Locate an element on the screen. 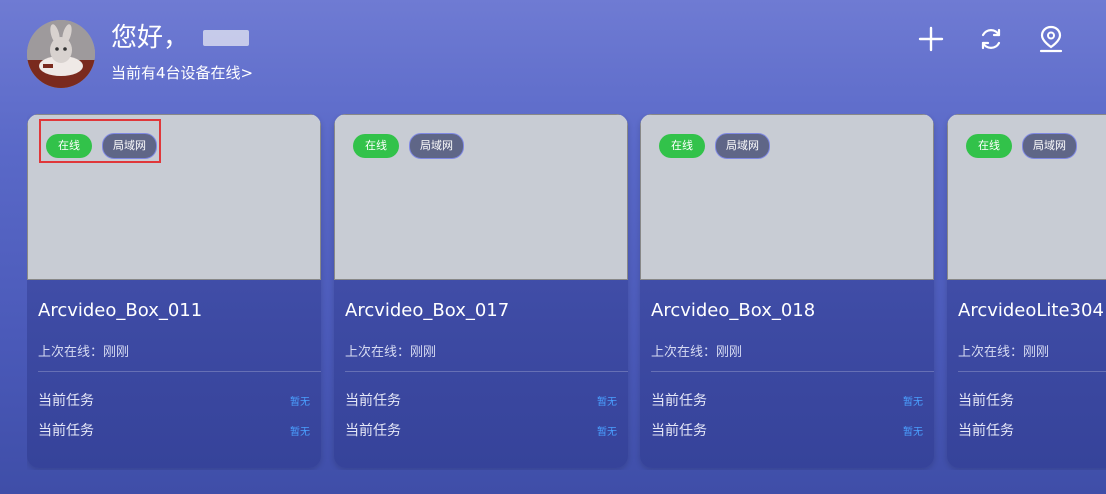 The image size is (1106, 494). device-name: Arcvideo_Box_018 is located at coordinates (733, 310).